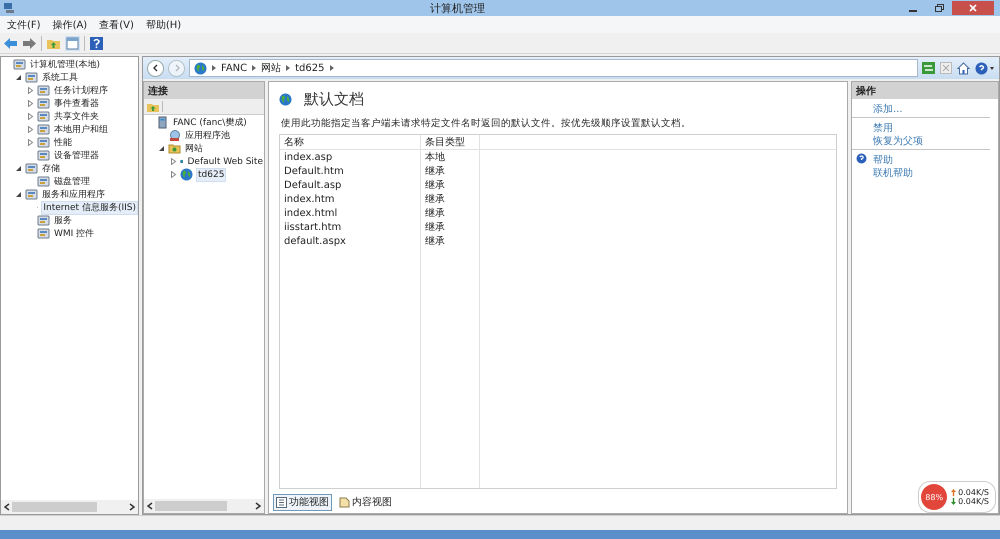 The height and width of the screenshot is (539, 1000). Describe the element at coordinates (63, 142) in the screenshot. I see `tree-item: 性能` at that location.